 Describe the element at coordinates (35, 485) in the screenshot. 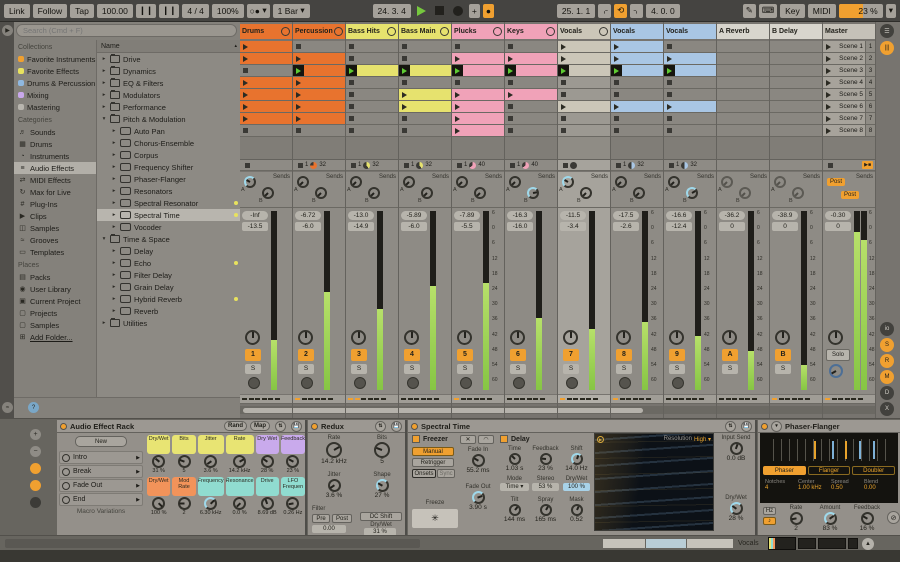

I see `show-variations-icon` at that location.